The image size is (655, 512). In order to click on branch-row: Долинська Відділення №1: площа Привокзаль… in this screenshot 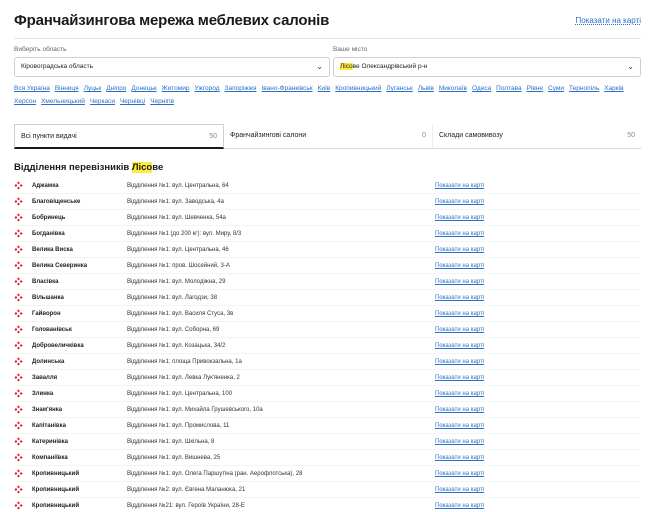, I will do `click(327, 362)`.